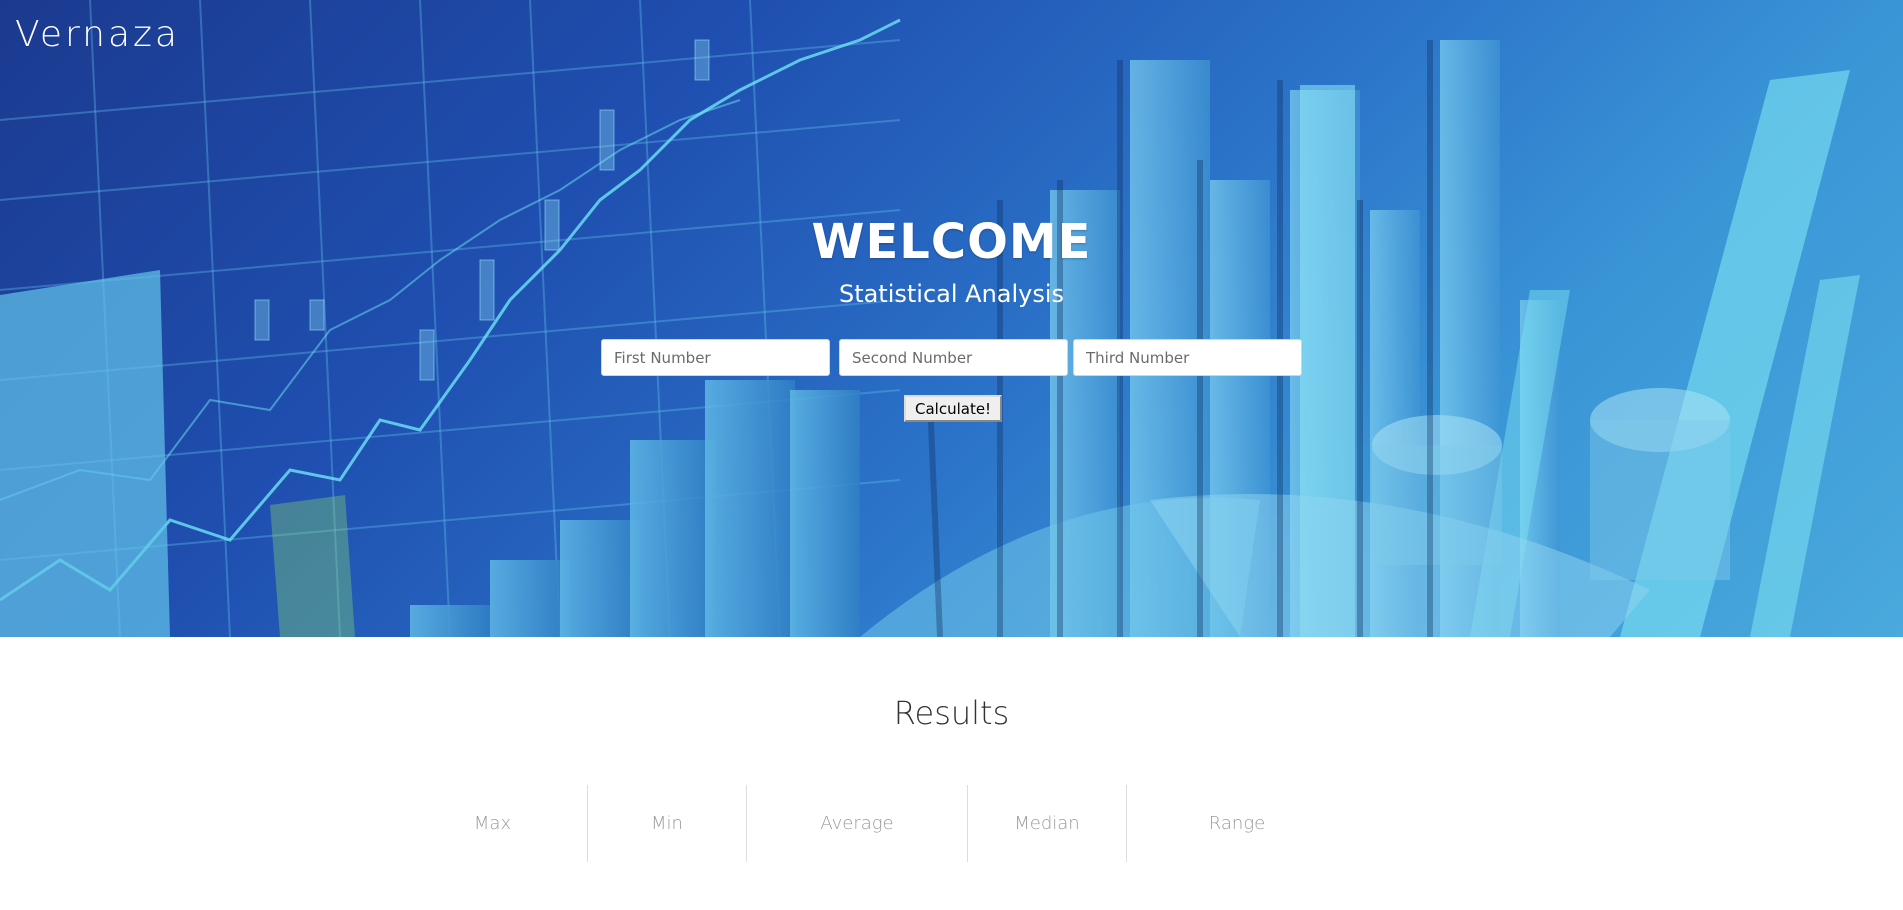 This screenshot has width=1903, height=910. Describe the element at coordinates (953, 408) in the screenshot. I see `calculate-button: Calculate!` at that location.